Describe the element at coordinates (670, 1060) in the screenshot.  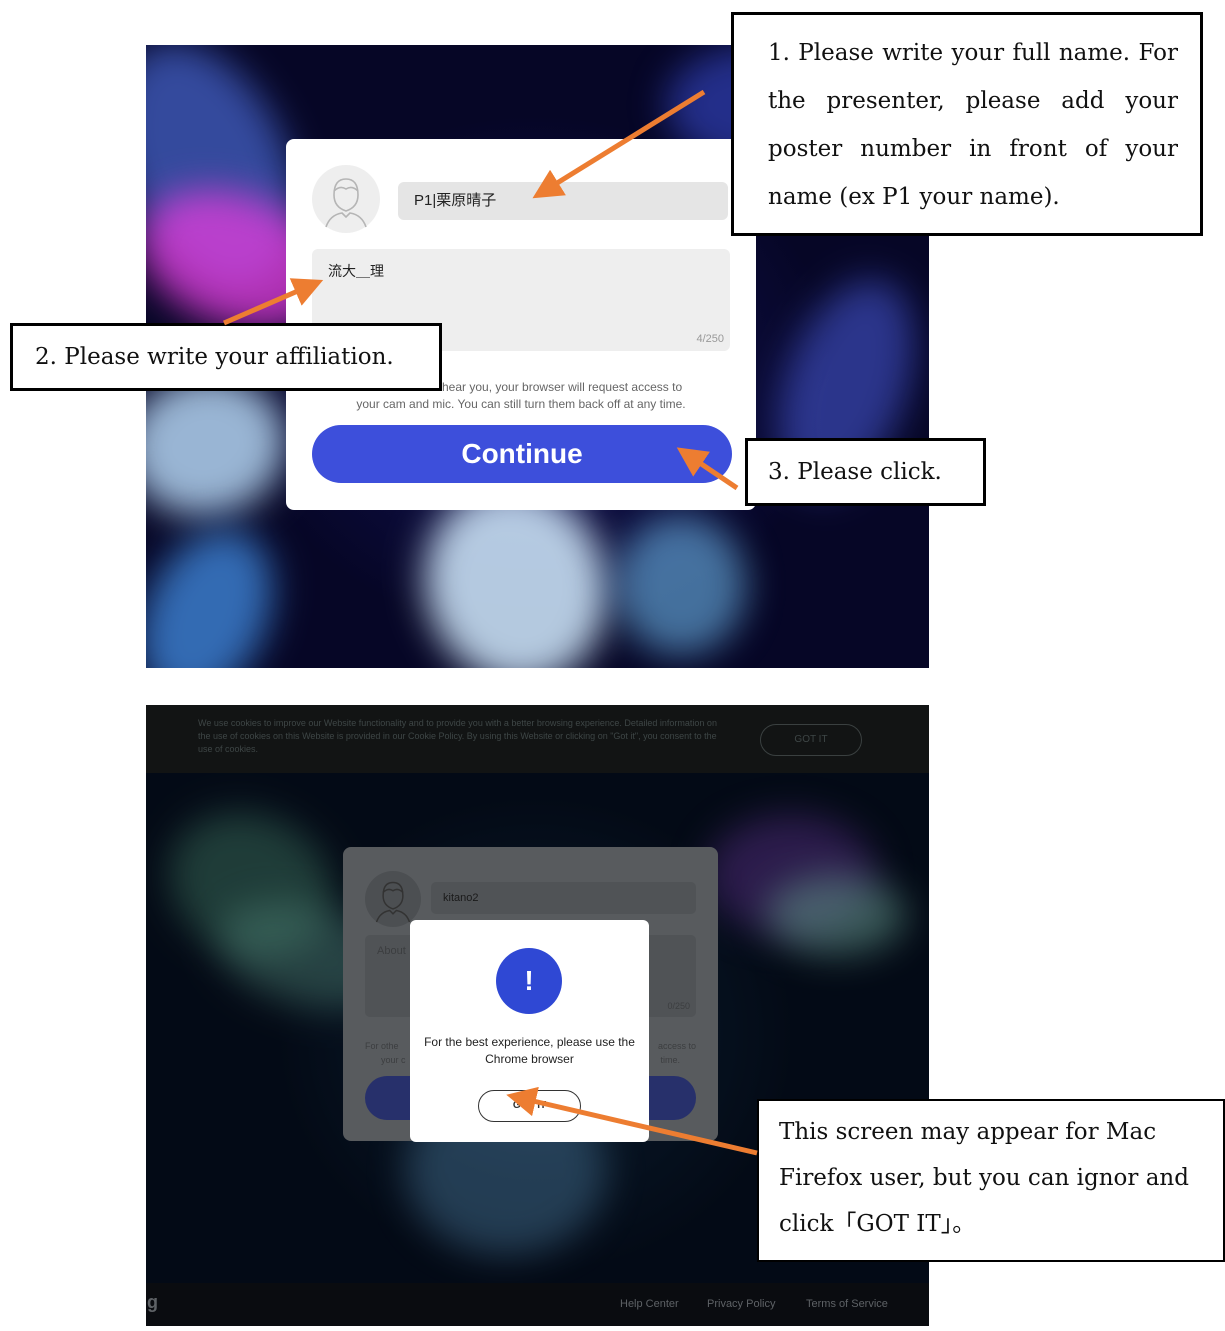
I see `notice-right-2: time.` at that location.